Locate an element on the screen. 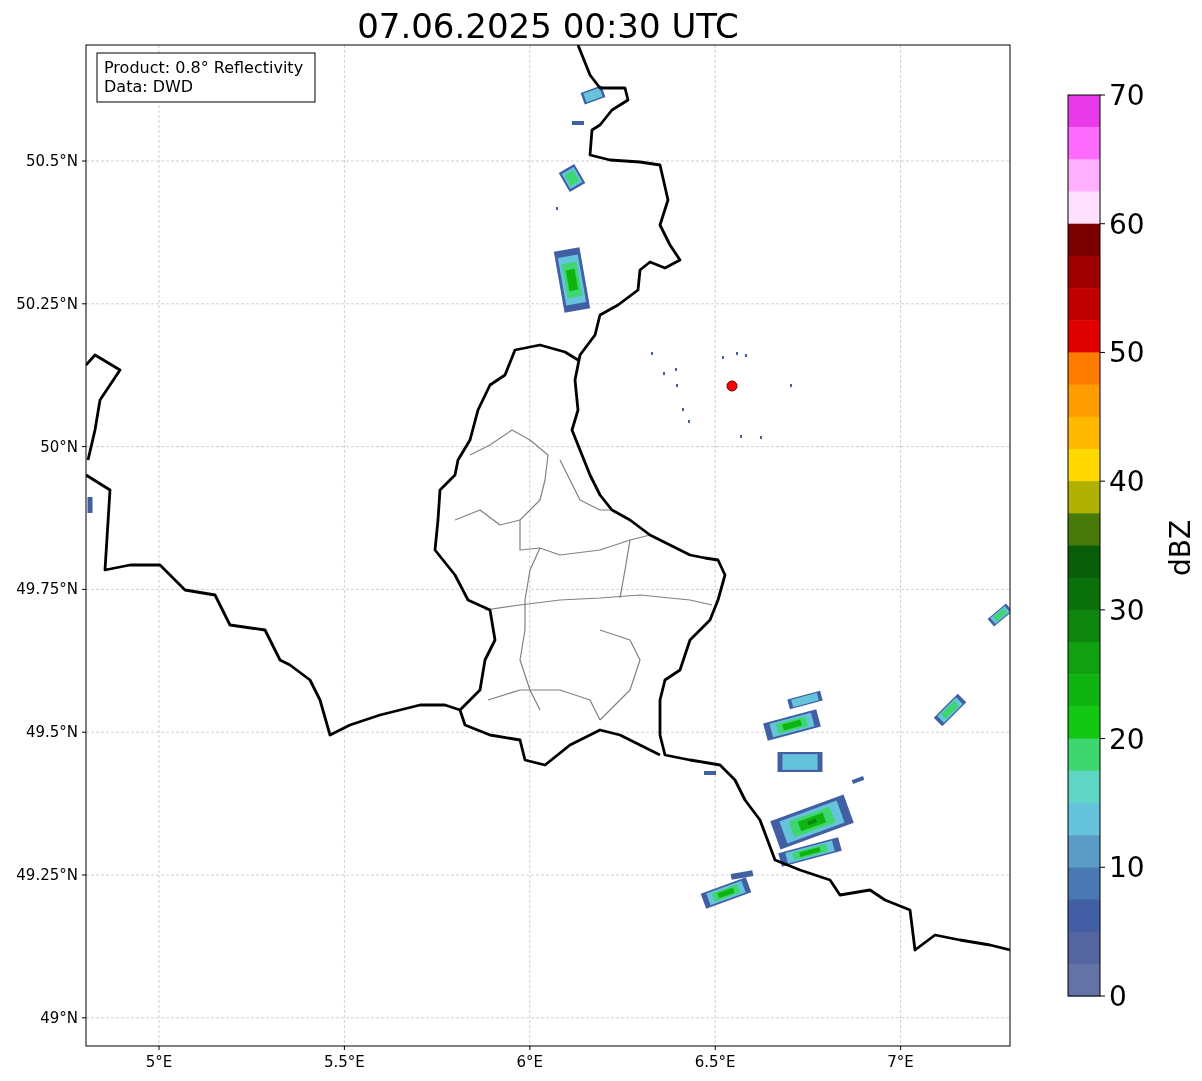 The height and width of the screenshot is (1081, 1202). y-tick-label: 50.25°N is located at coordinates (47, 303).